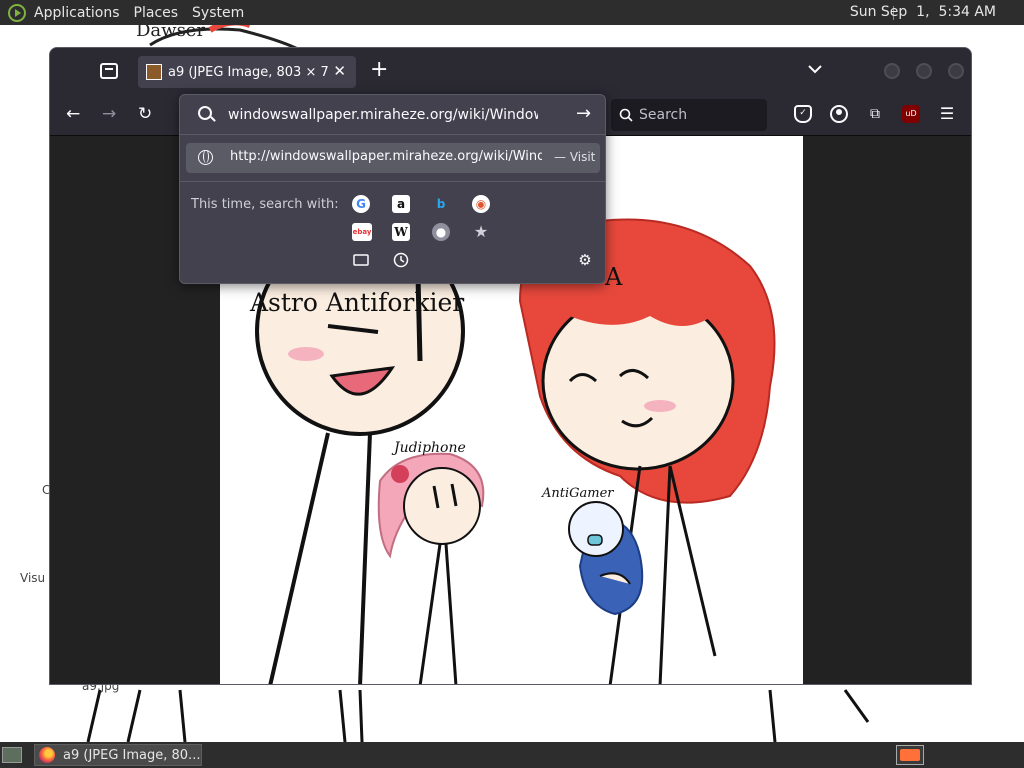 This screenshot has width=1024, height=768. I want to click on top-panel-menus: Applications Places System, so click(126, 12).